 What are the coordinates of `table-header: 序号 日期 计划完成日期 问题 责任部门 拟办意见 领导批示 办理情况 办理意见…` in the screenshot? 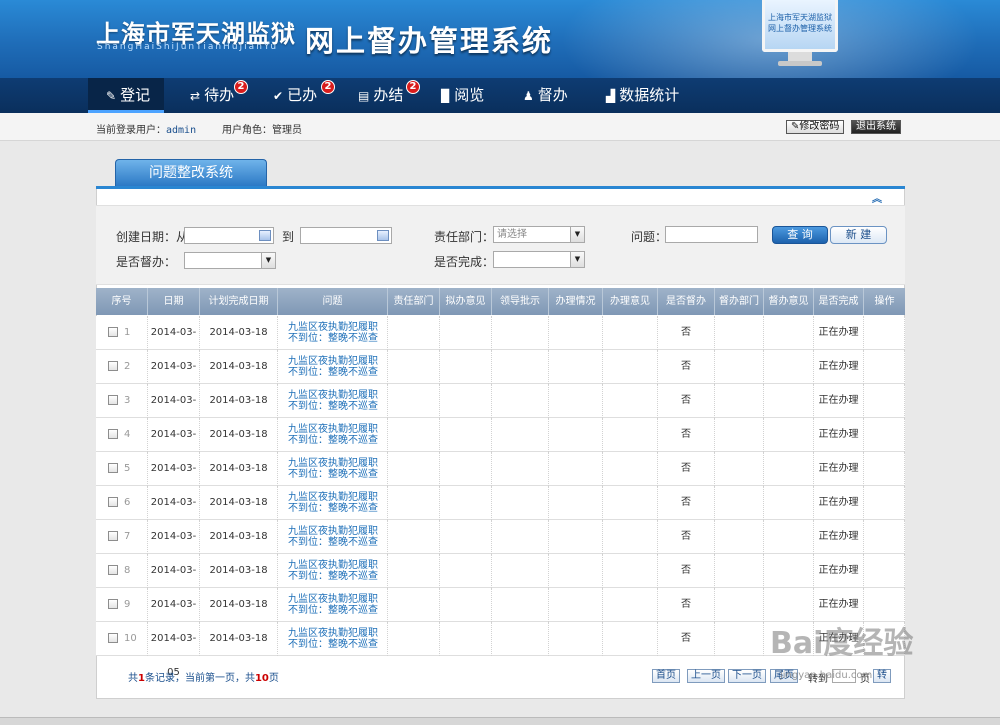 It's located at (500, 301).